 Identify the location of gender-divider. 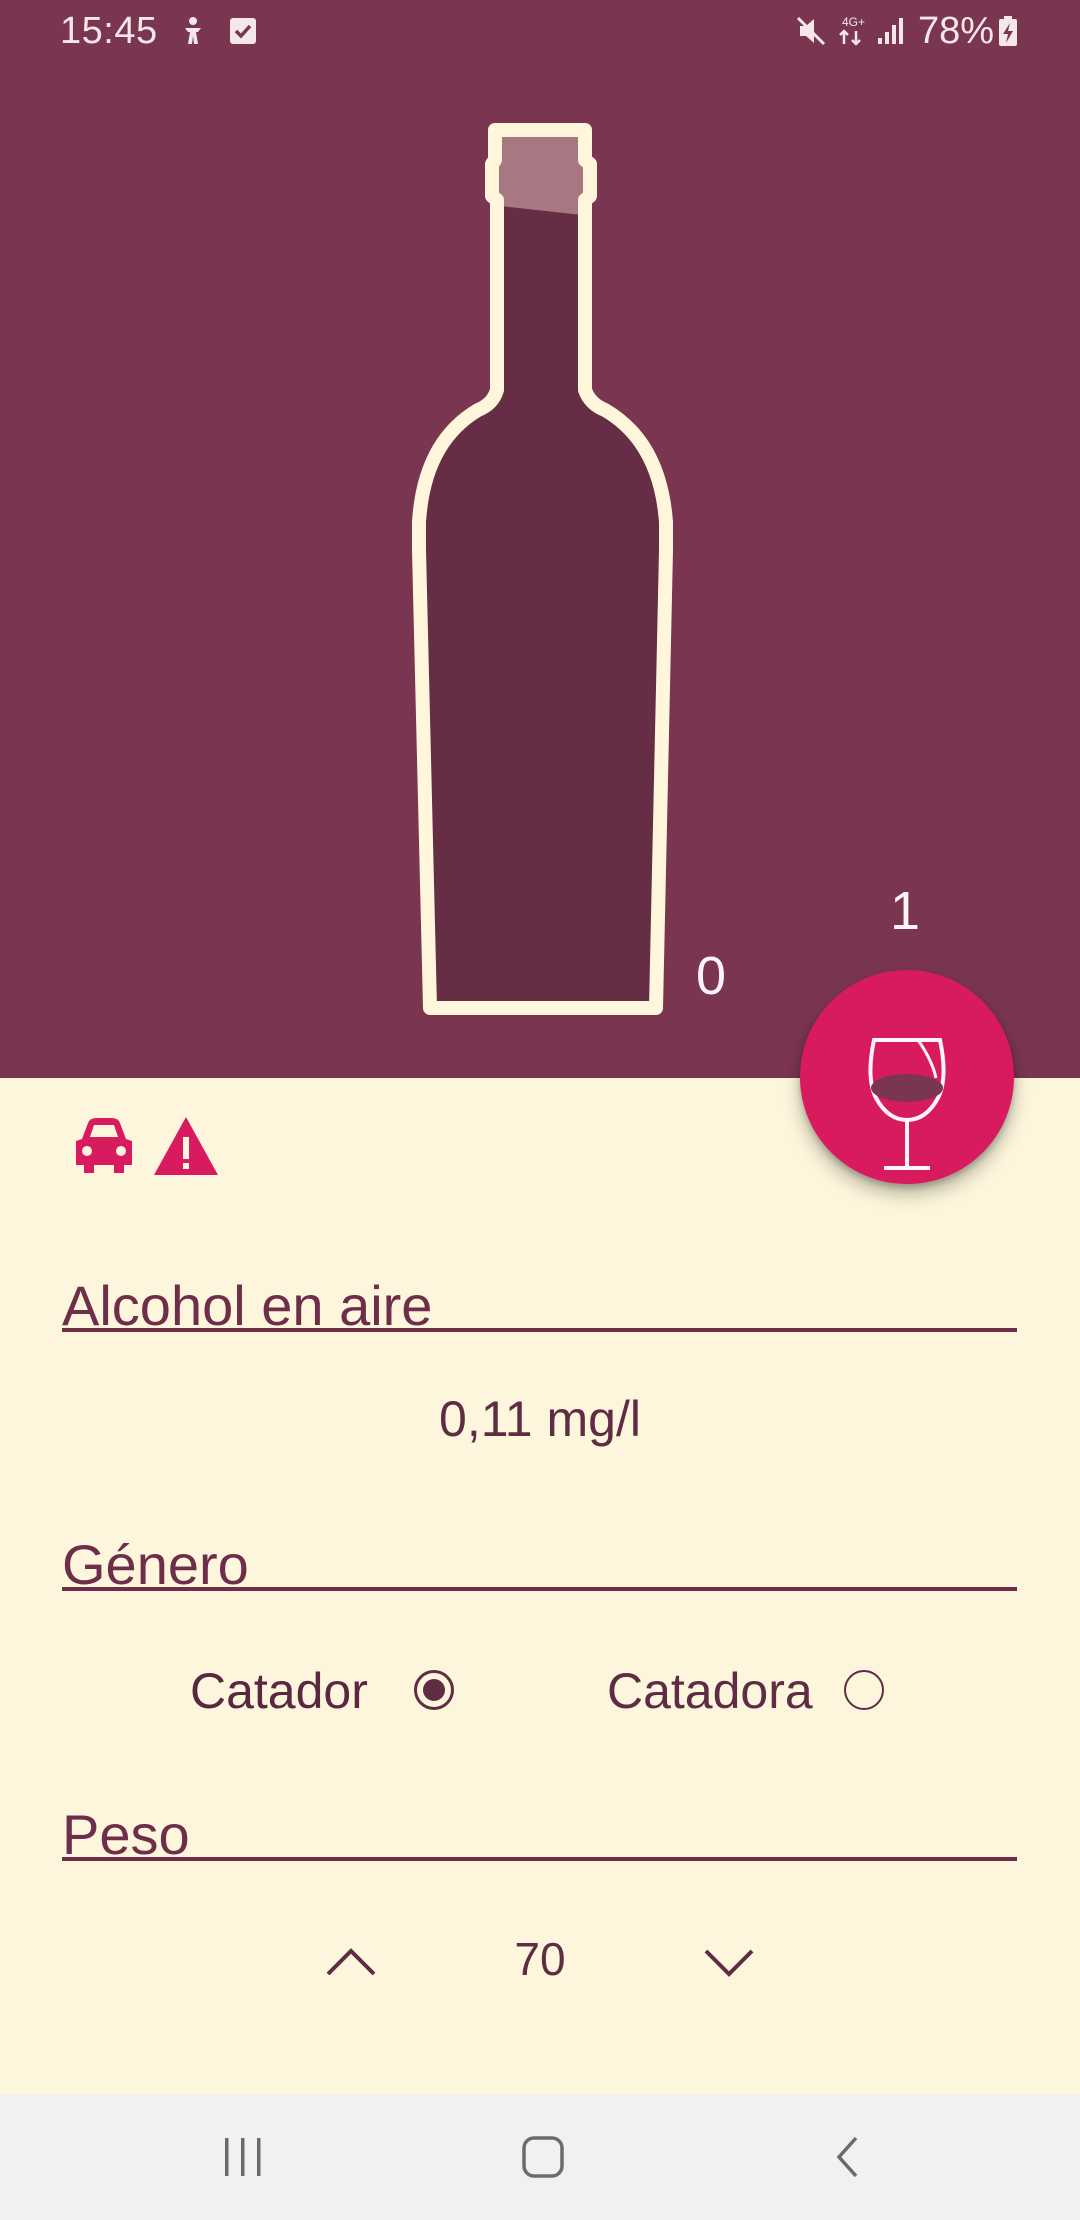
(539, 1589).